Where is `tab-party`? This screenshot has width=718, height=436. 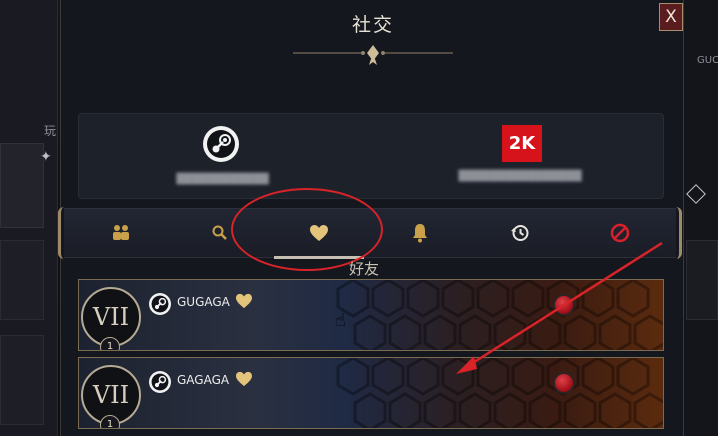
tab-party is located at coordinates (121, 233).